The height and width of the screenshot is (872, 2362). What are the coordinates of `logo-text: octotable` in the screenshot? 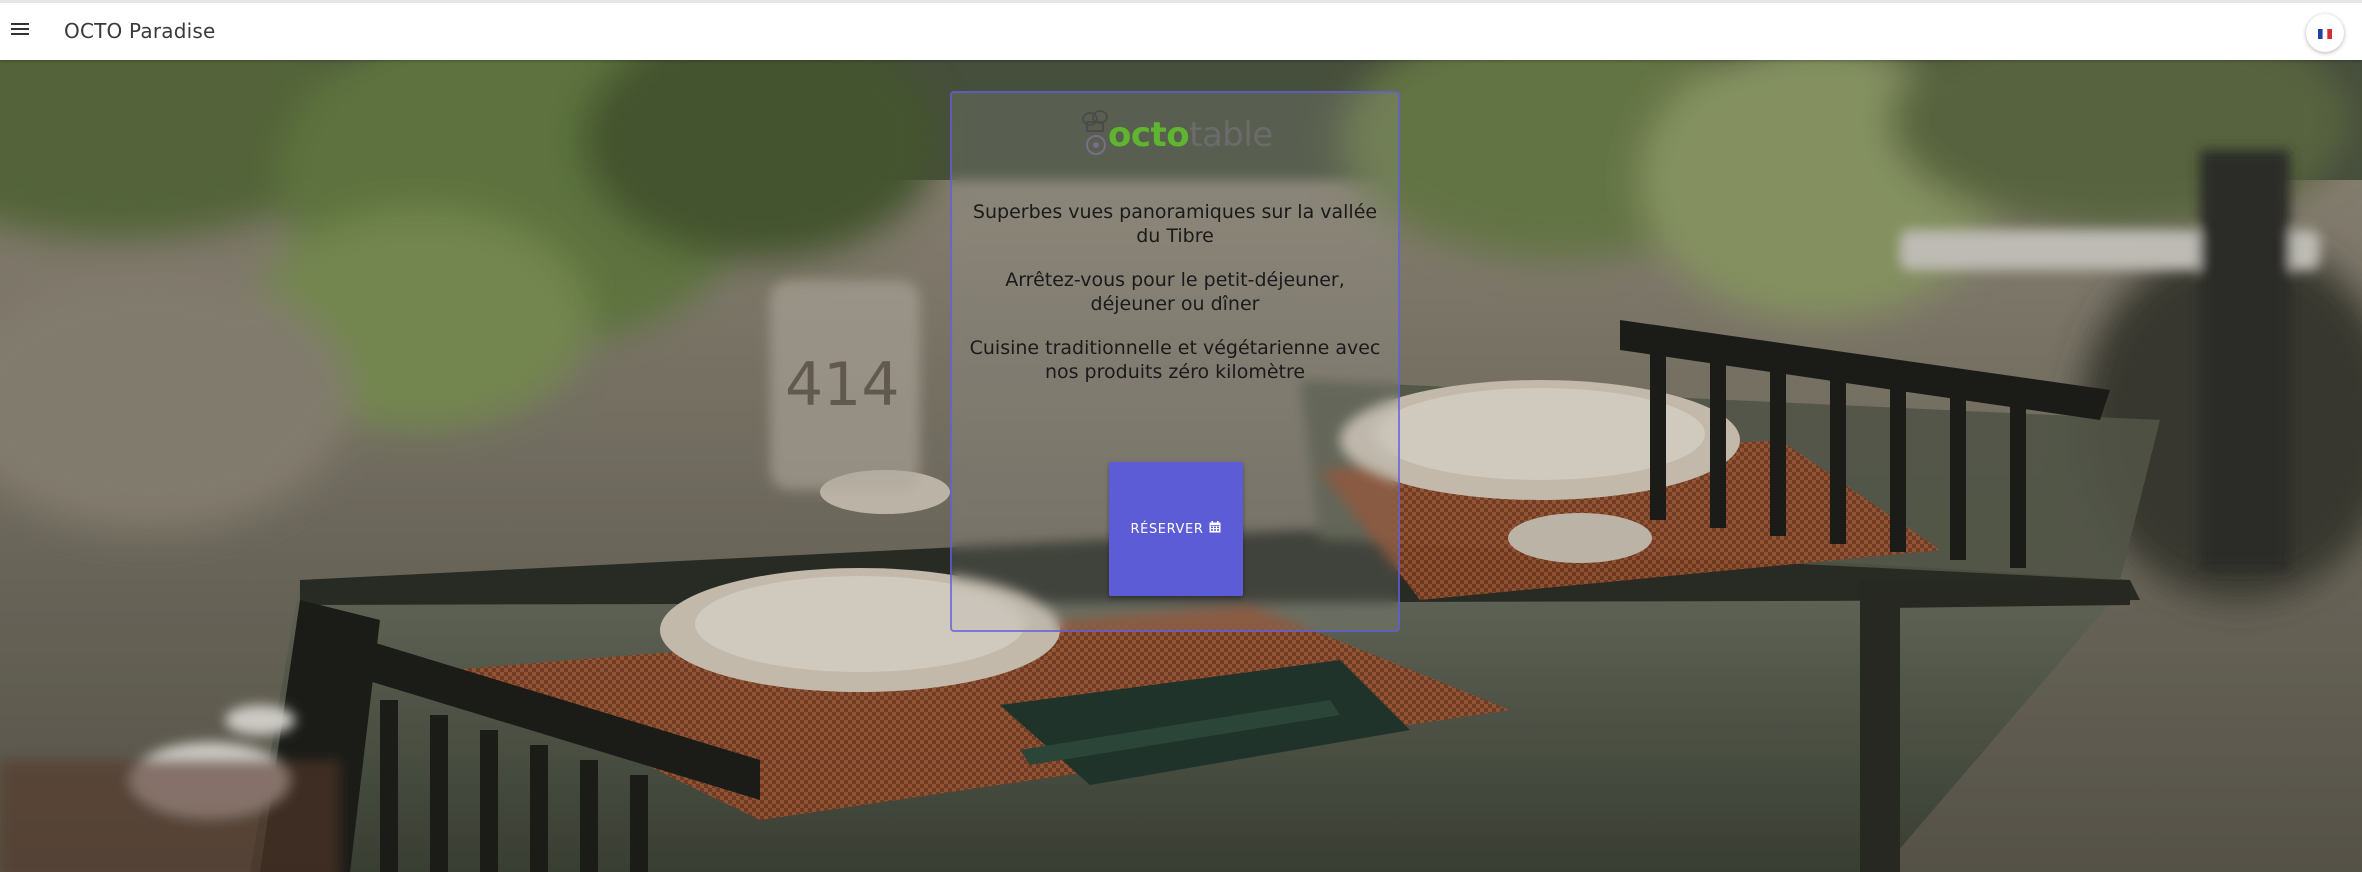 It's located at (1190, 135).